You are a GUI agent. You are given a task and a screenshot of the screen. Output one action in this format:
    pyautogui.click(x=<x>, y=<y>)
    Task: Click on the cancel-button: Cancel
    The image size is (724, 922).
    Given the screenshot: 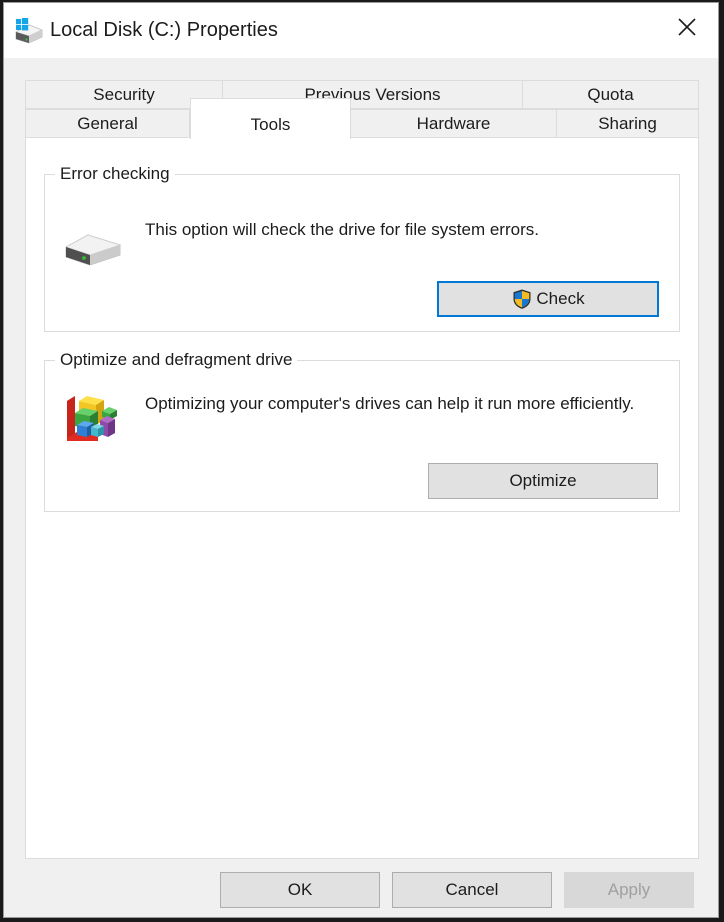 What is the action you would take?
    pyautogui.click(x=472, y=890)
    